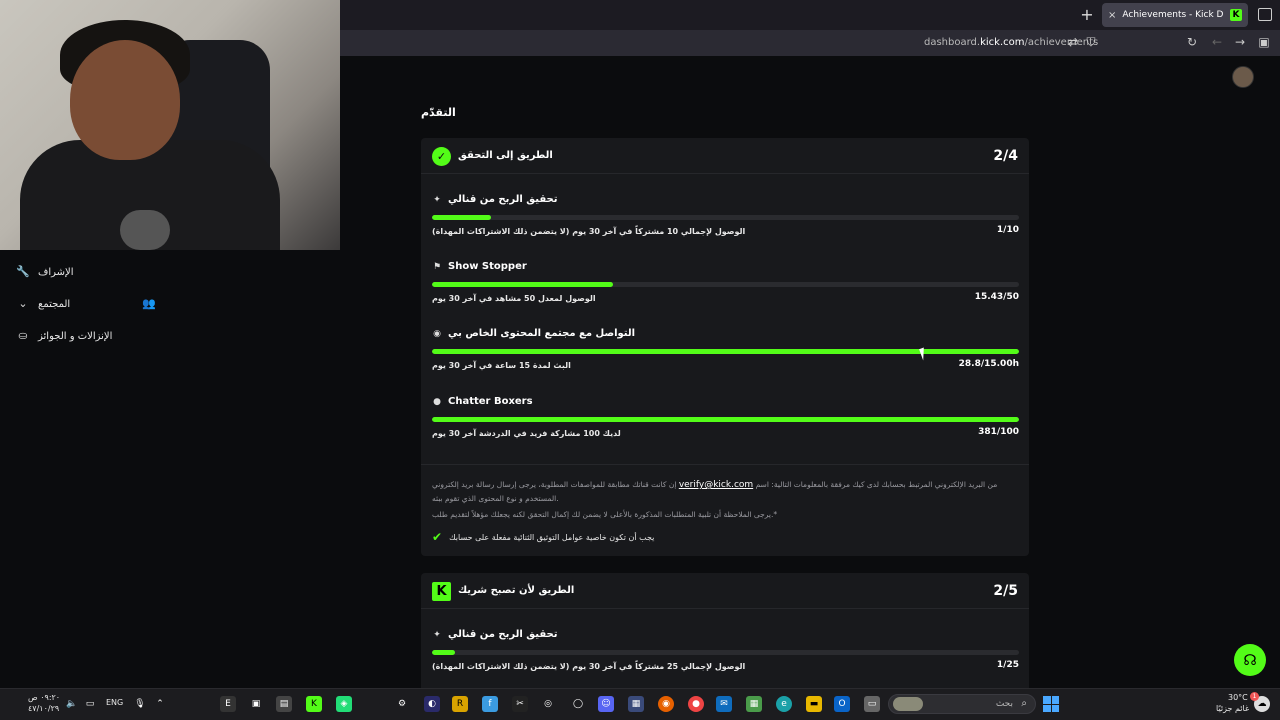 The height and width of the screenshot is (720, 1280). What do you see at coordinates (996, 297) in the screenshot?
I see `task-value: 15.43/50` at bounding box center [996, 297].